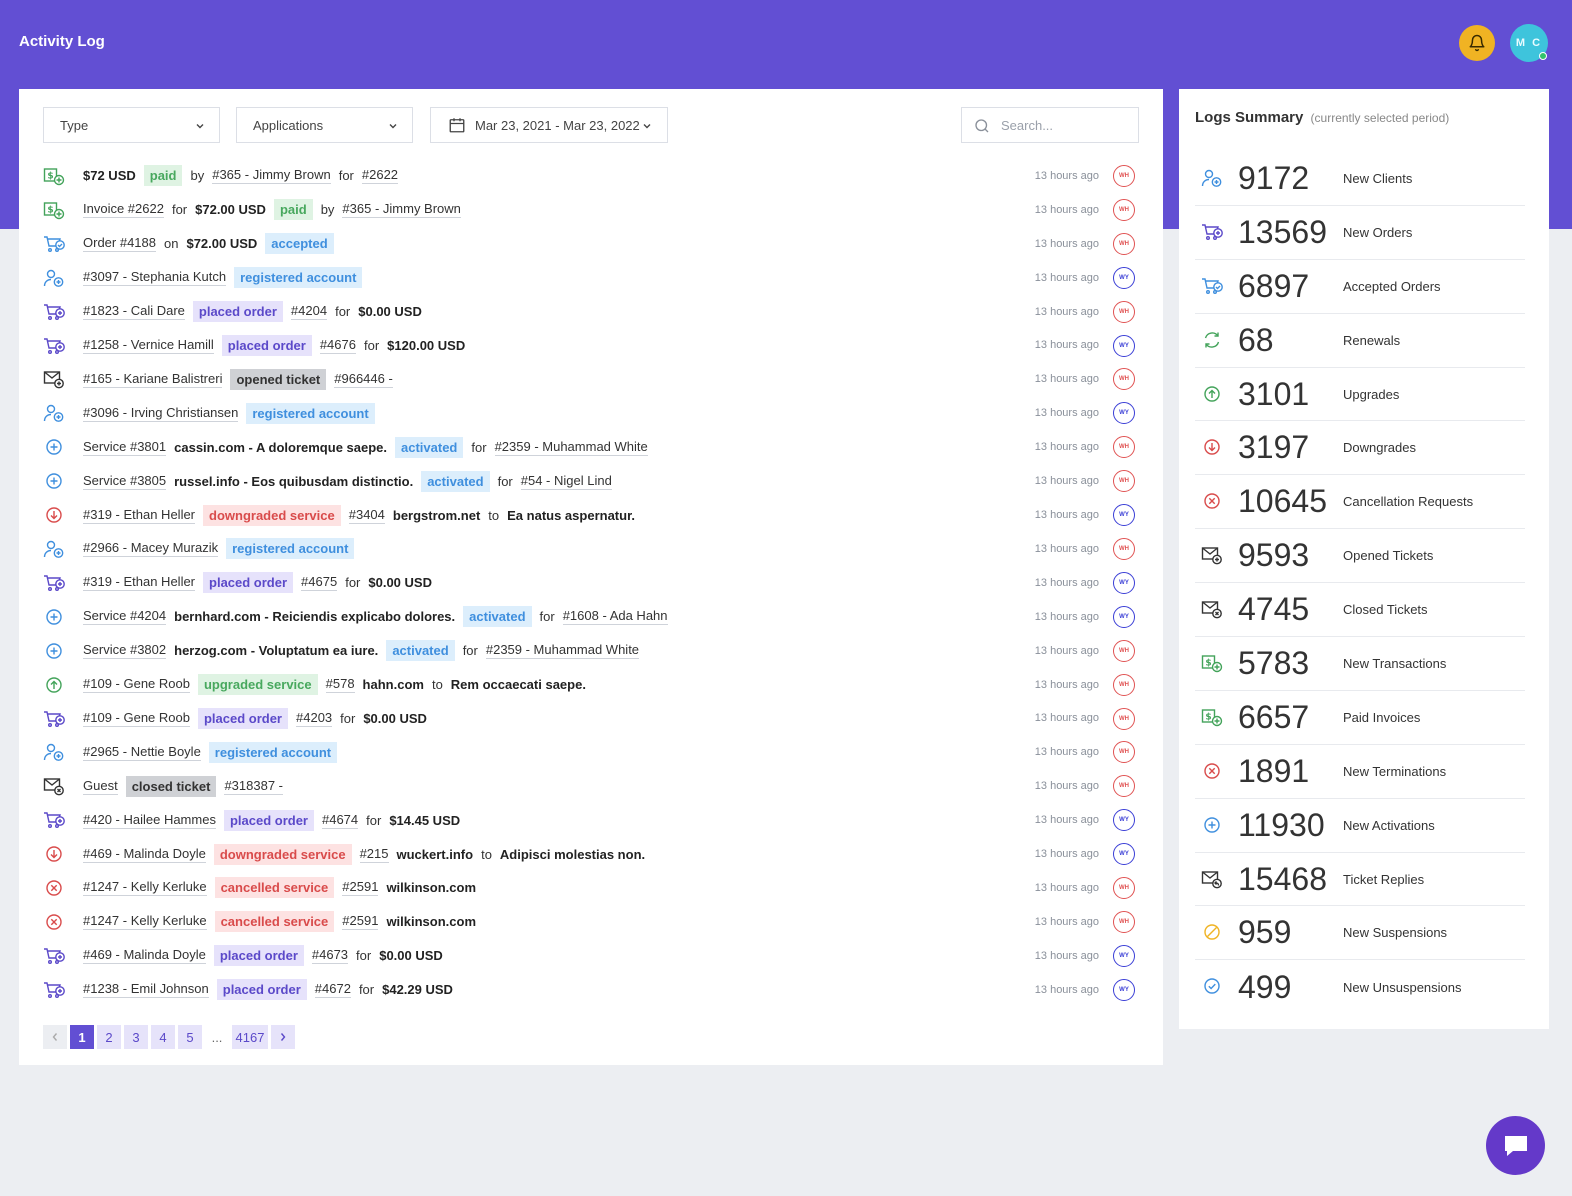  Describe the element at coordinates (148, 345) in the screenshot. I see `log-link: #1258 - Vernice Hamill` at that location.